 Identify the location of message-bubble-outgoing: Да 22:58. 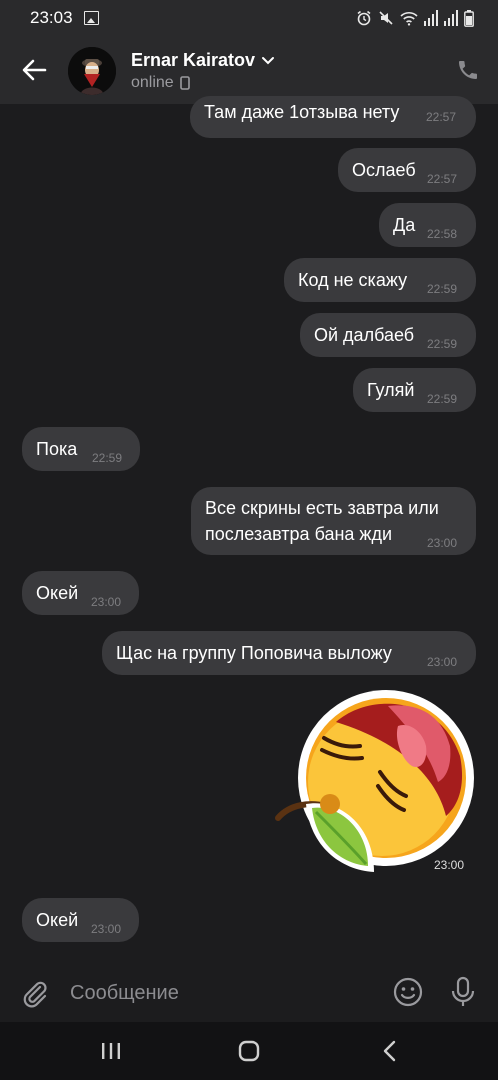
(427, 225).